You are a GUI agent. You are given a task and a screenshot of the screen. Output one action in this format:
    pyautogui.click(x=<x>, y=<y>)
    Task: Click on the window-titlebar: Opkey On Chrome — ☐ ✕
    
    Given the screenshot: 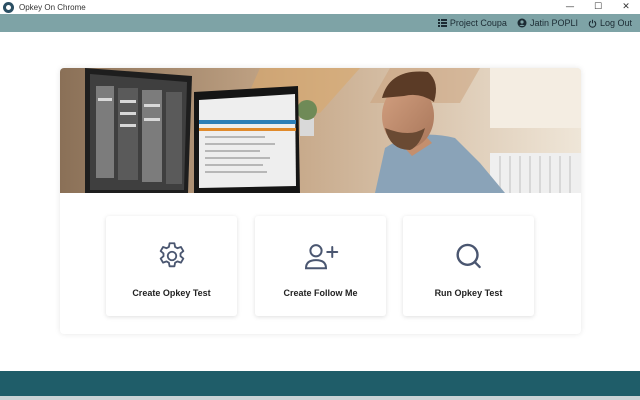 What is the action you would take?
    pyautogui.click(x=320, y=7)
    